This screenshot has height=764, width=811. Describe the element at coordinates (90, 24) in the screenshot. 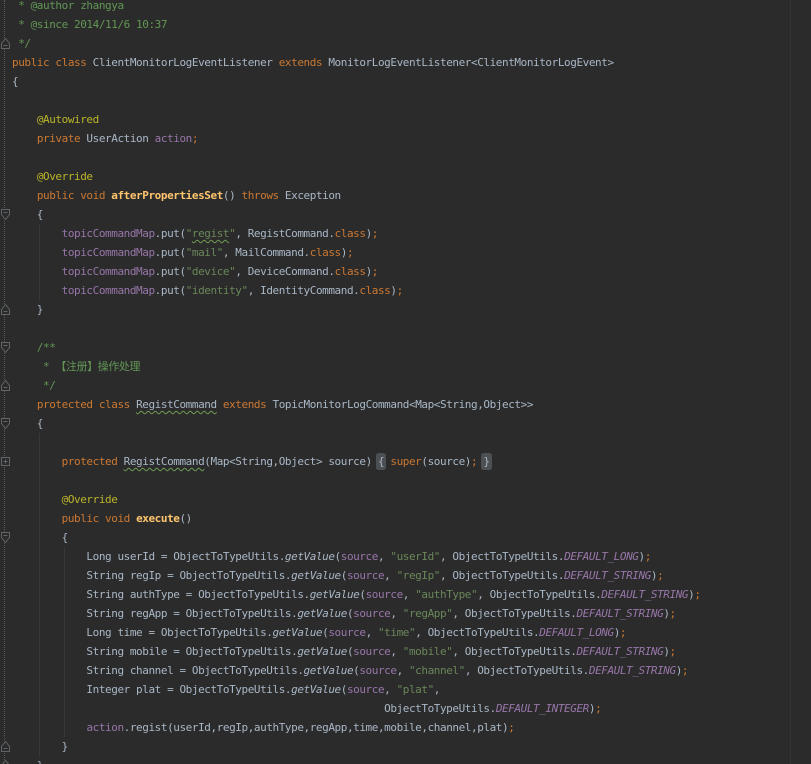

I see `code-line: * @since 2014/11/6 10:37` at that location.